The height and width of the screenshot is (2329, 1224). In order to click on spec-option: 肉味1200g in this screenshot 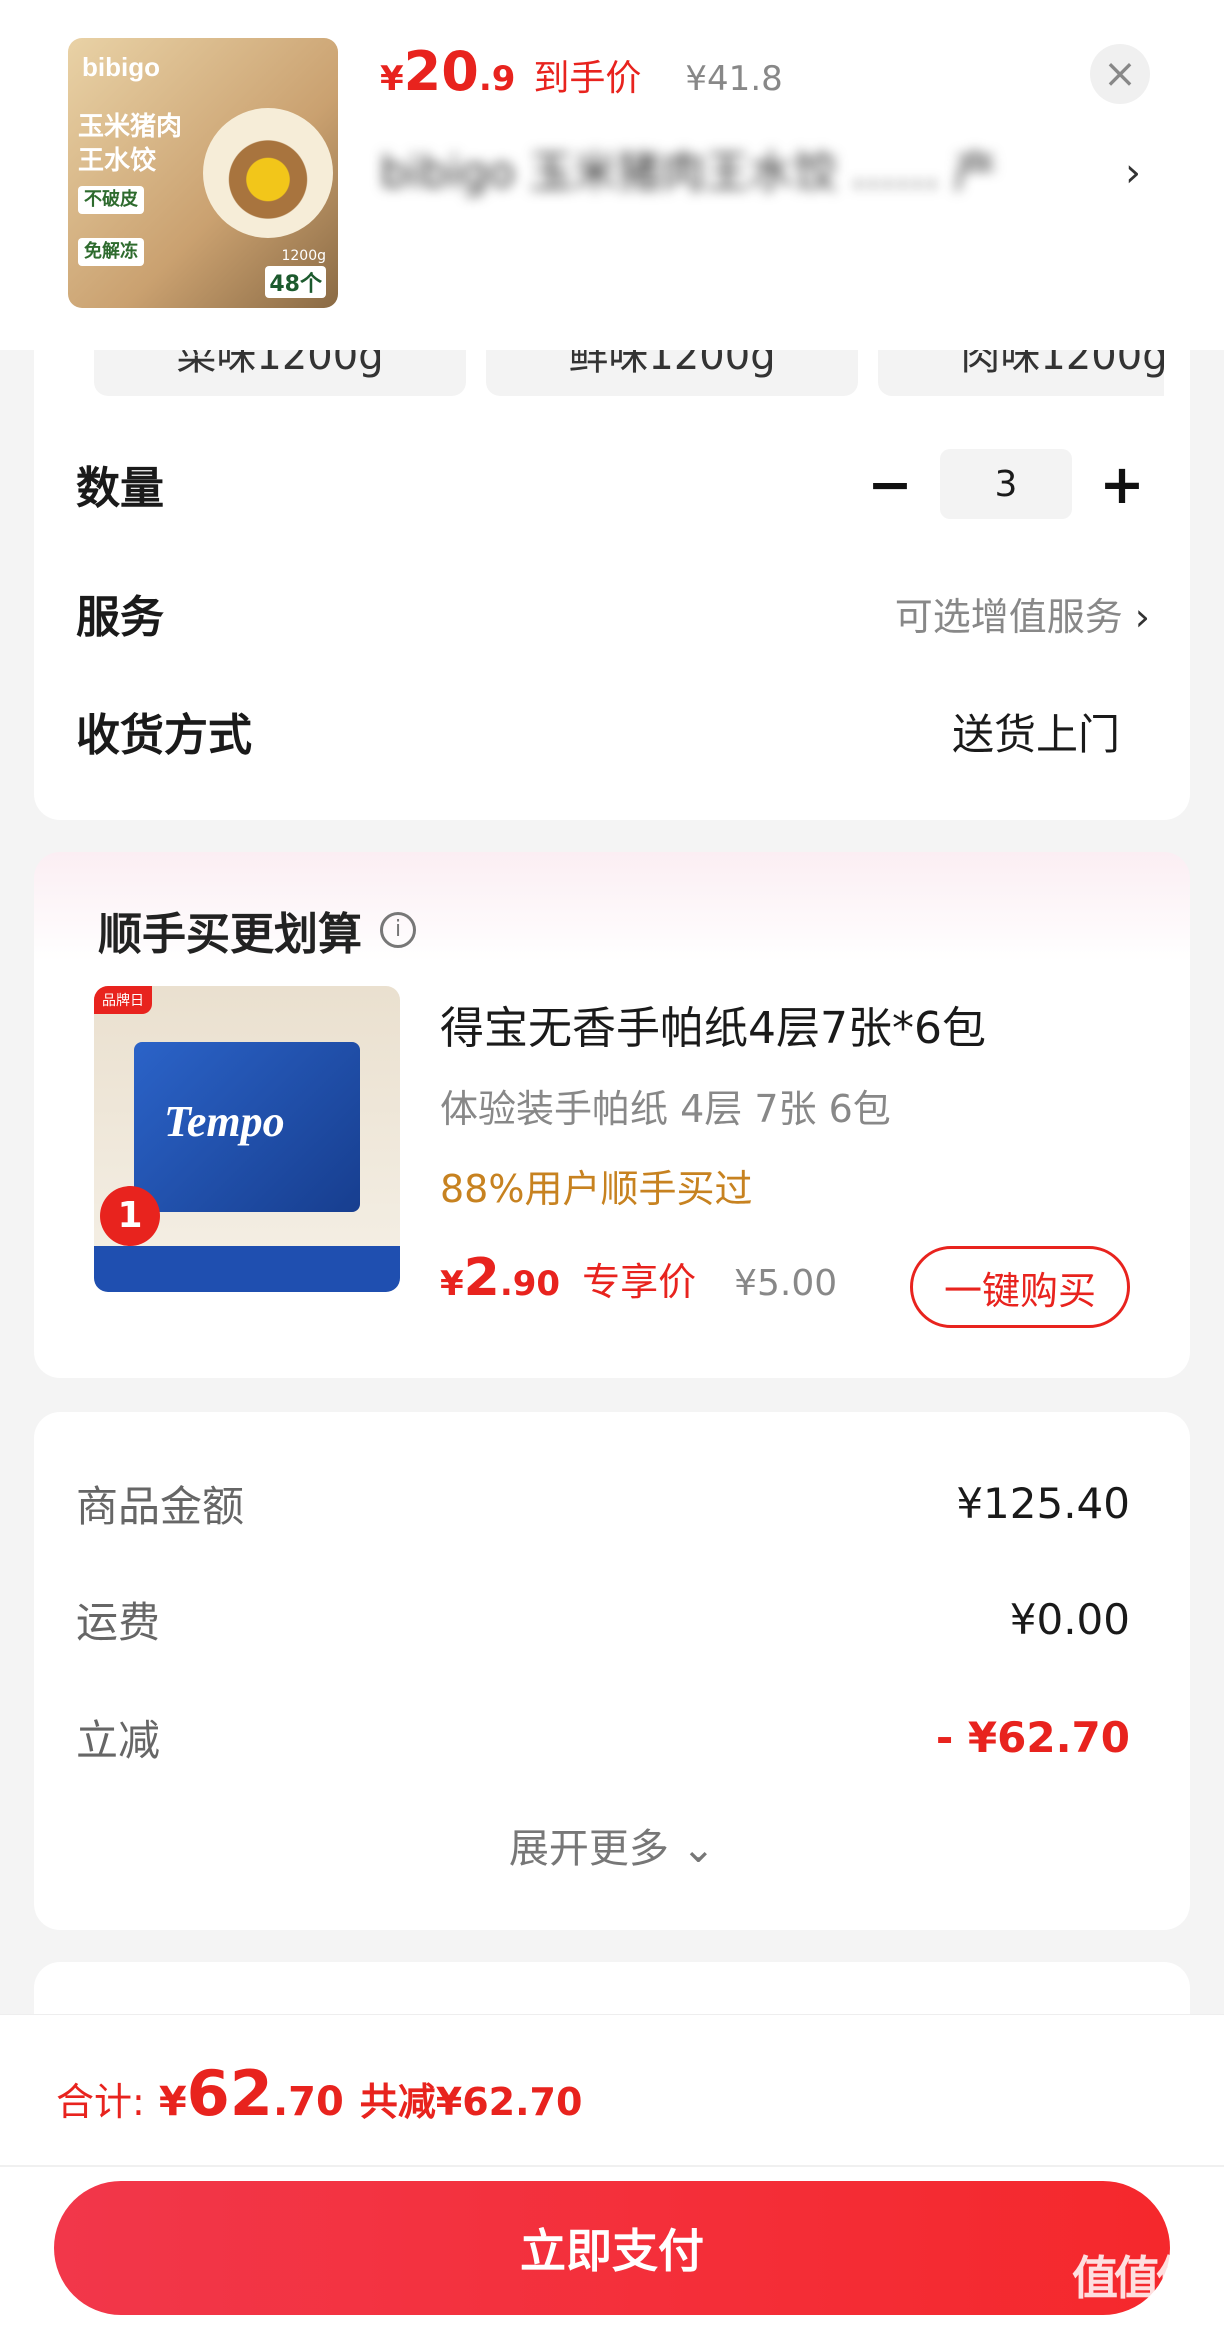, I will do `click(1021, 373)`.